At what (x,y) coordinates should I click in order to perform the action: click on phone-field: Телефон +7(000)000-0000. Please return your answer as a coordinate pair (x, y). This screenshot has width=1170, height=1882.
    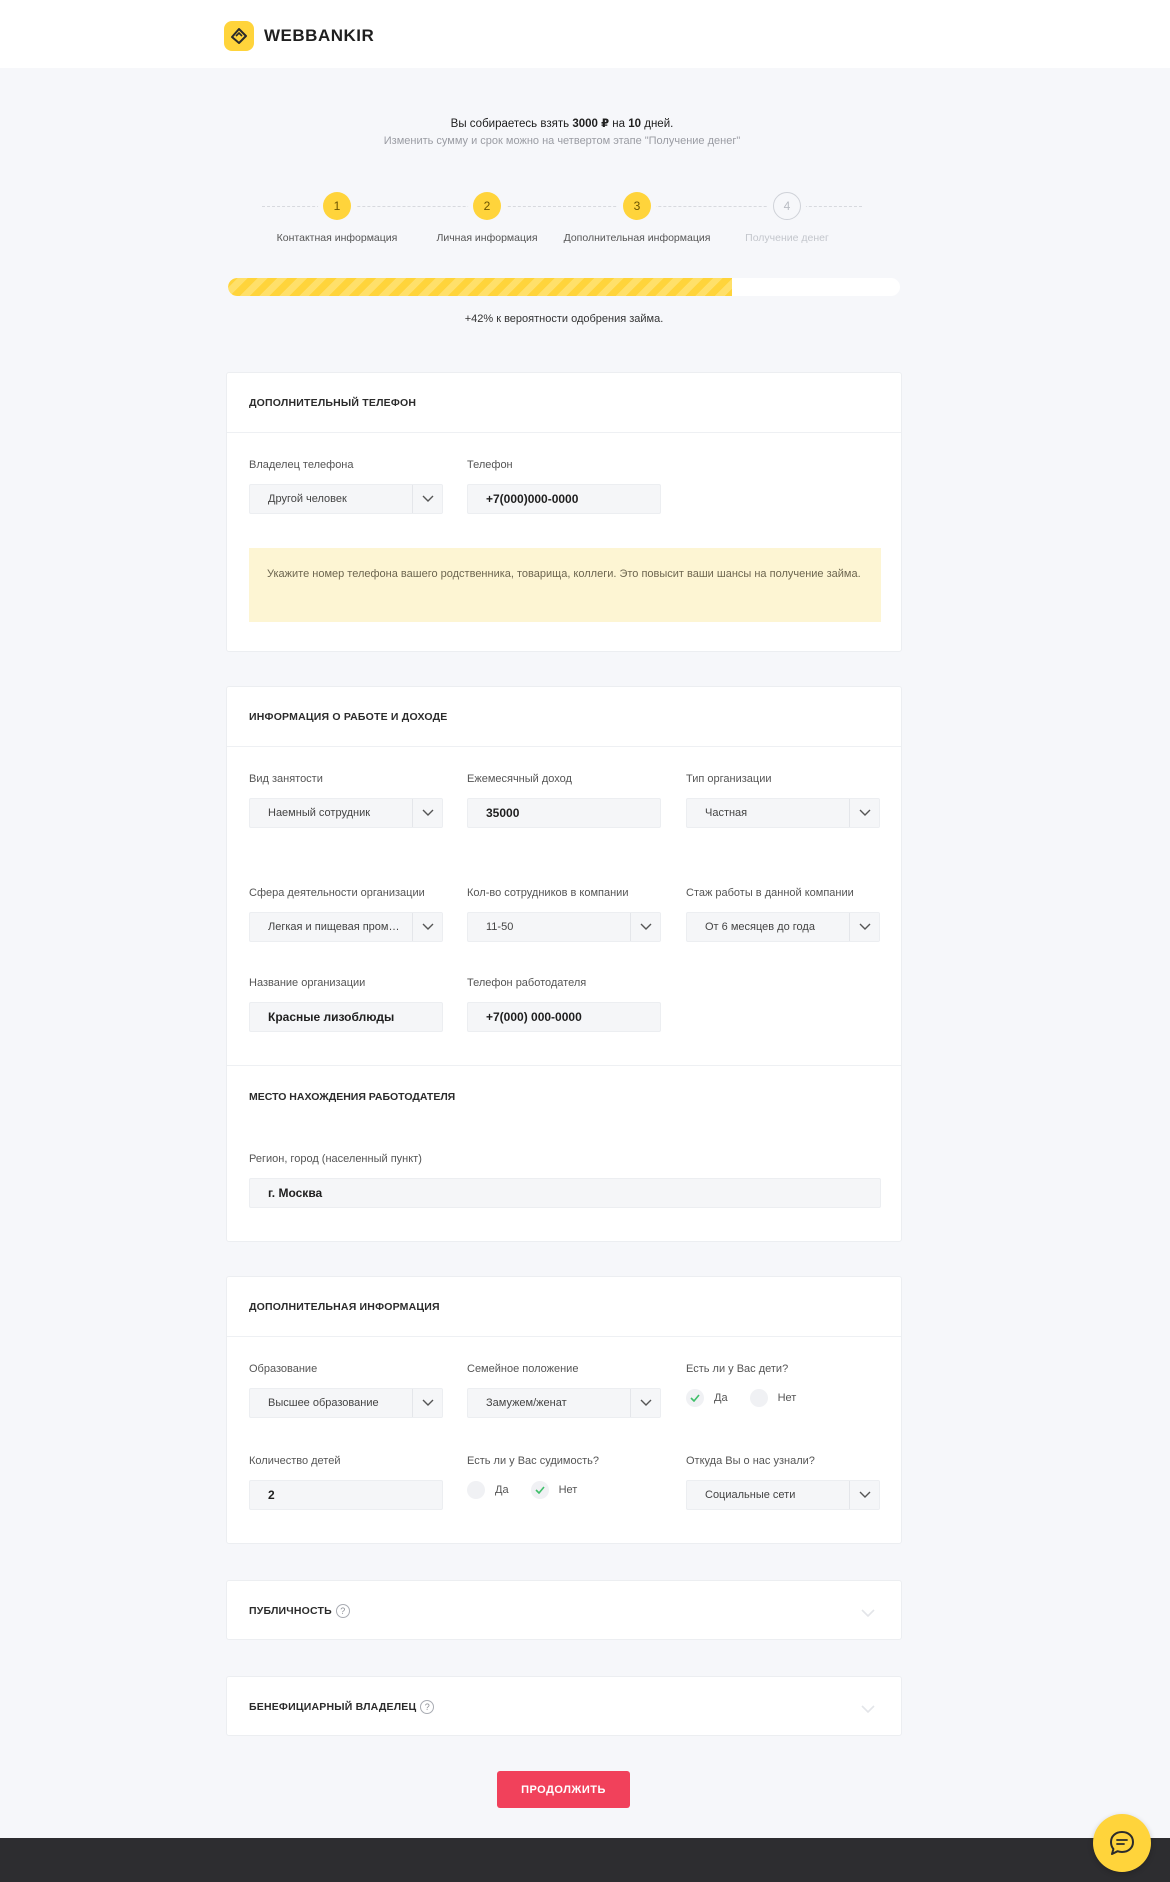
    Looking at the image, I should click on (564, 486).